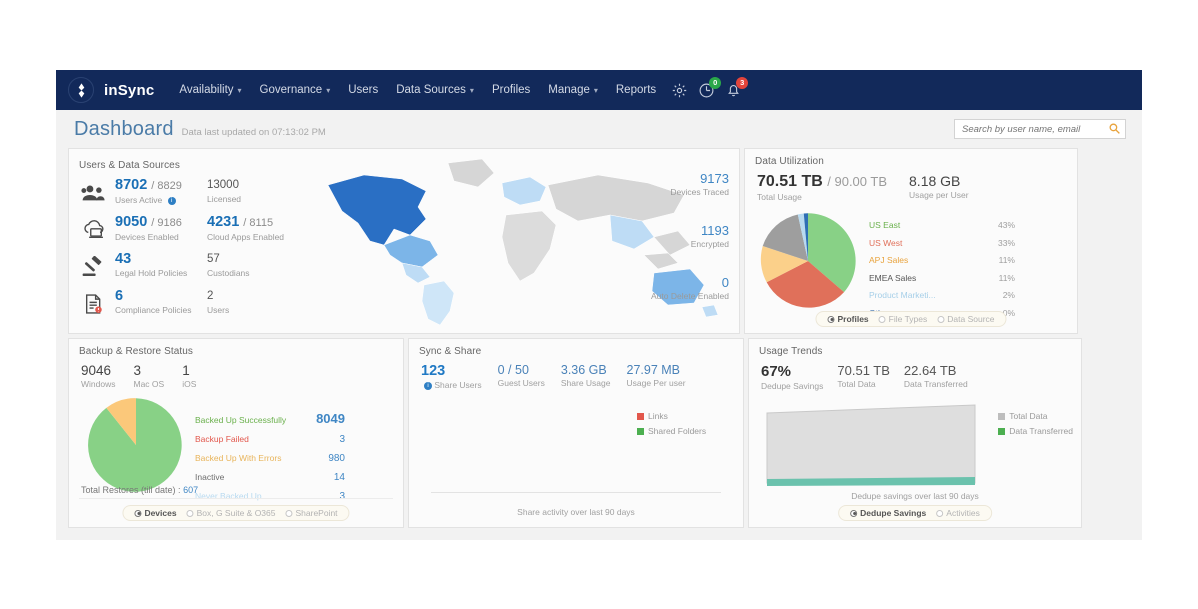 This screenshot has height=609, width=1198. I want to click on stat-legal-hold-policies: 43 Legal Hold Policies, so click(161, 265).